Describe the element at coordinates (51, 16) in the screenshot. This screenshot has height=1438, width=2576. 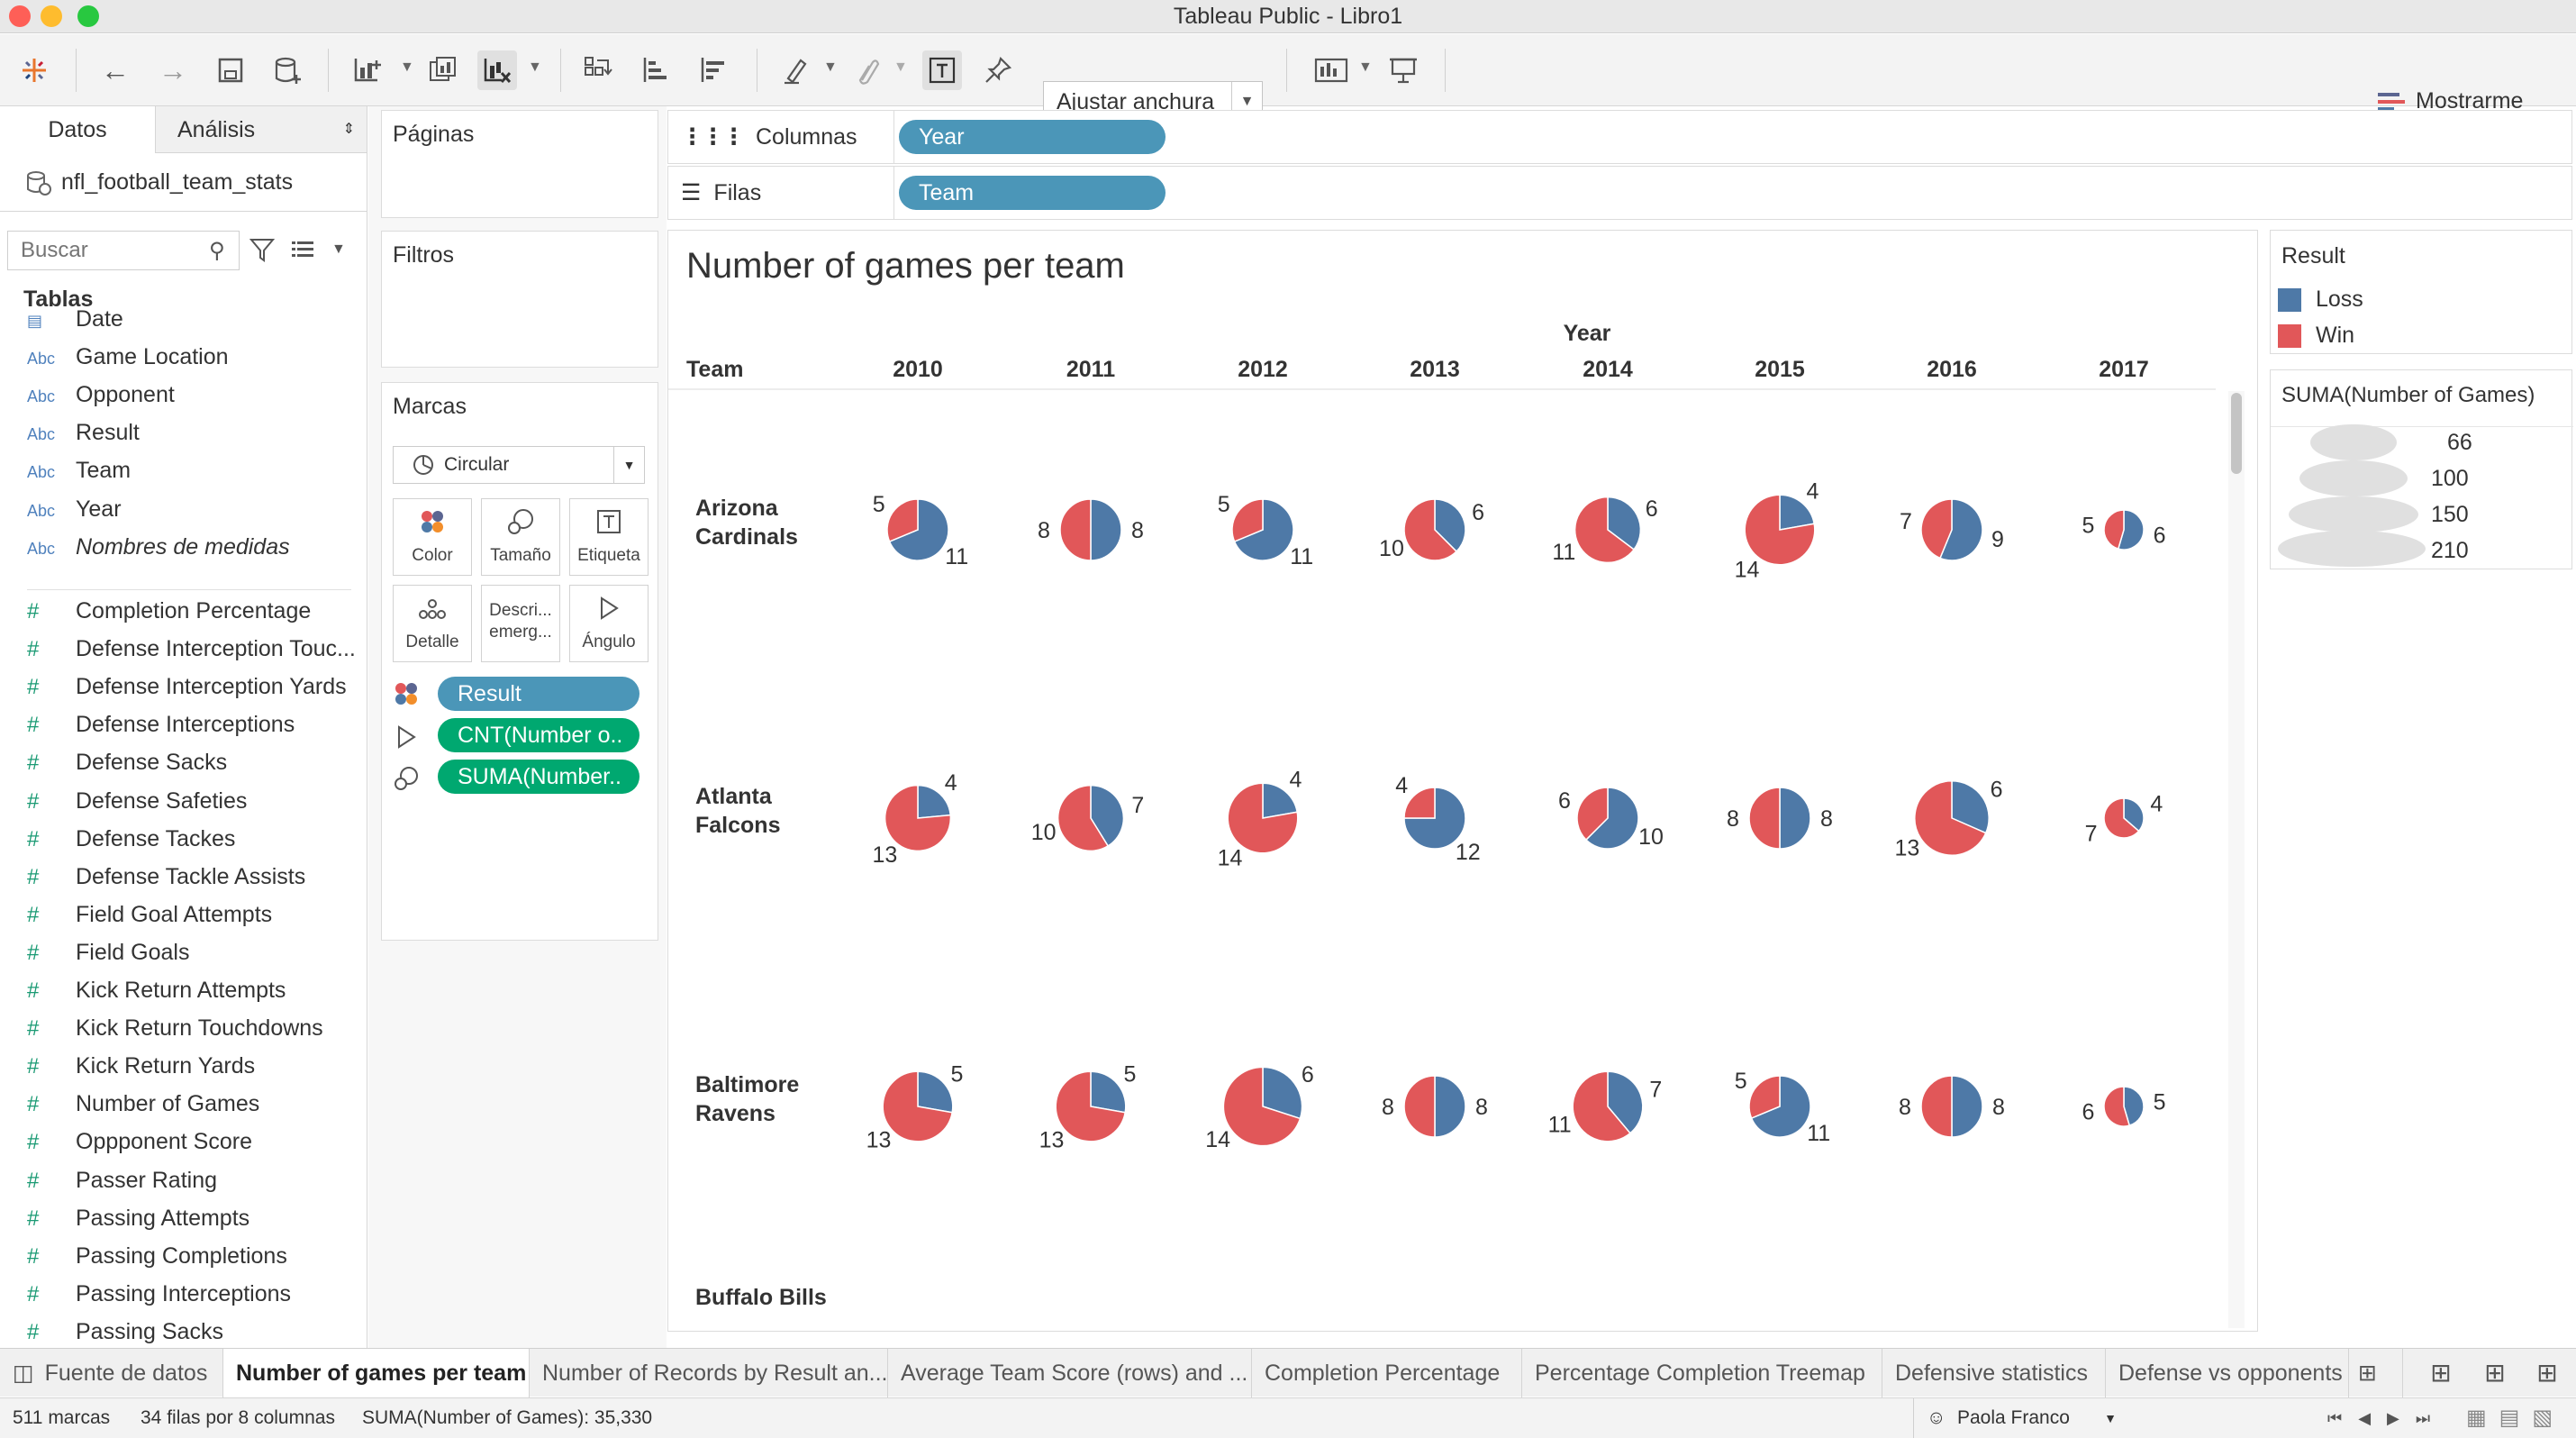
I see `minimize-window-button` at that location.